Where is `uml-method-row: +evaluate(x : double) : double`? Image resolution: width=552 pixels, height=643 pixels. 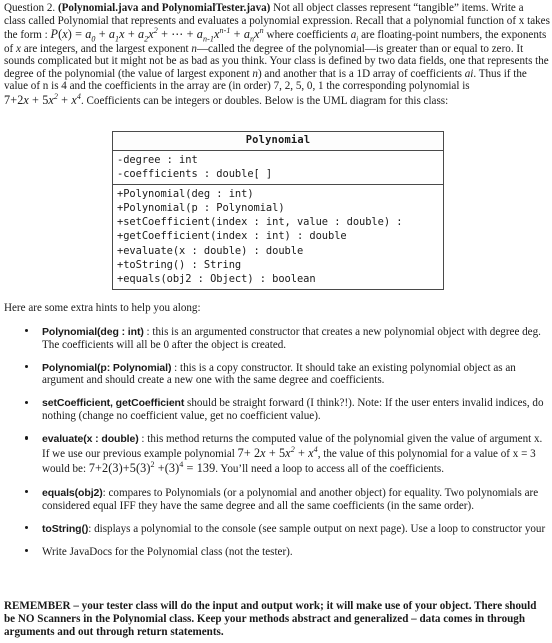
uml-method-row: +evaluate(x : double) : double is located at coordinates (210, 250).